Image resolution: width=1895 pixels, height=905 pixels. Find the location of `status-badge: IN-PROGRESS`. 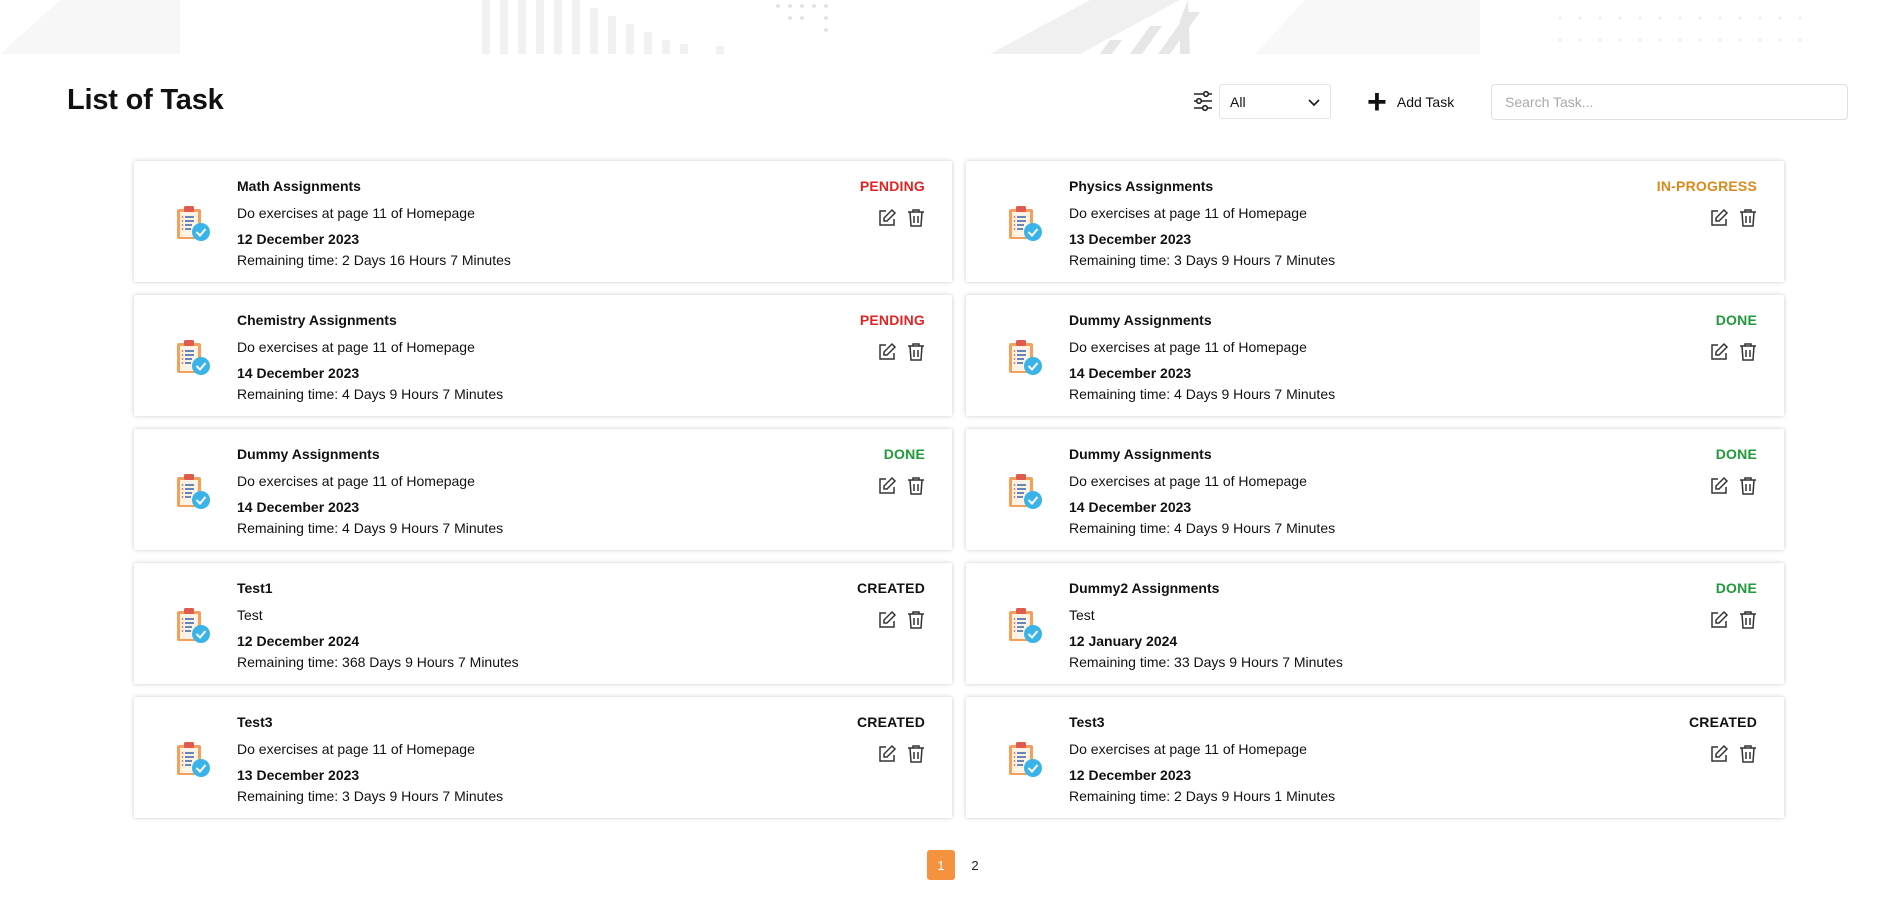

status-badge: IN-PROGRESS is located at coordinates (1706, 186).